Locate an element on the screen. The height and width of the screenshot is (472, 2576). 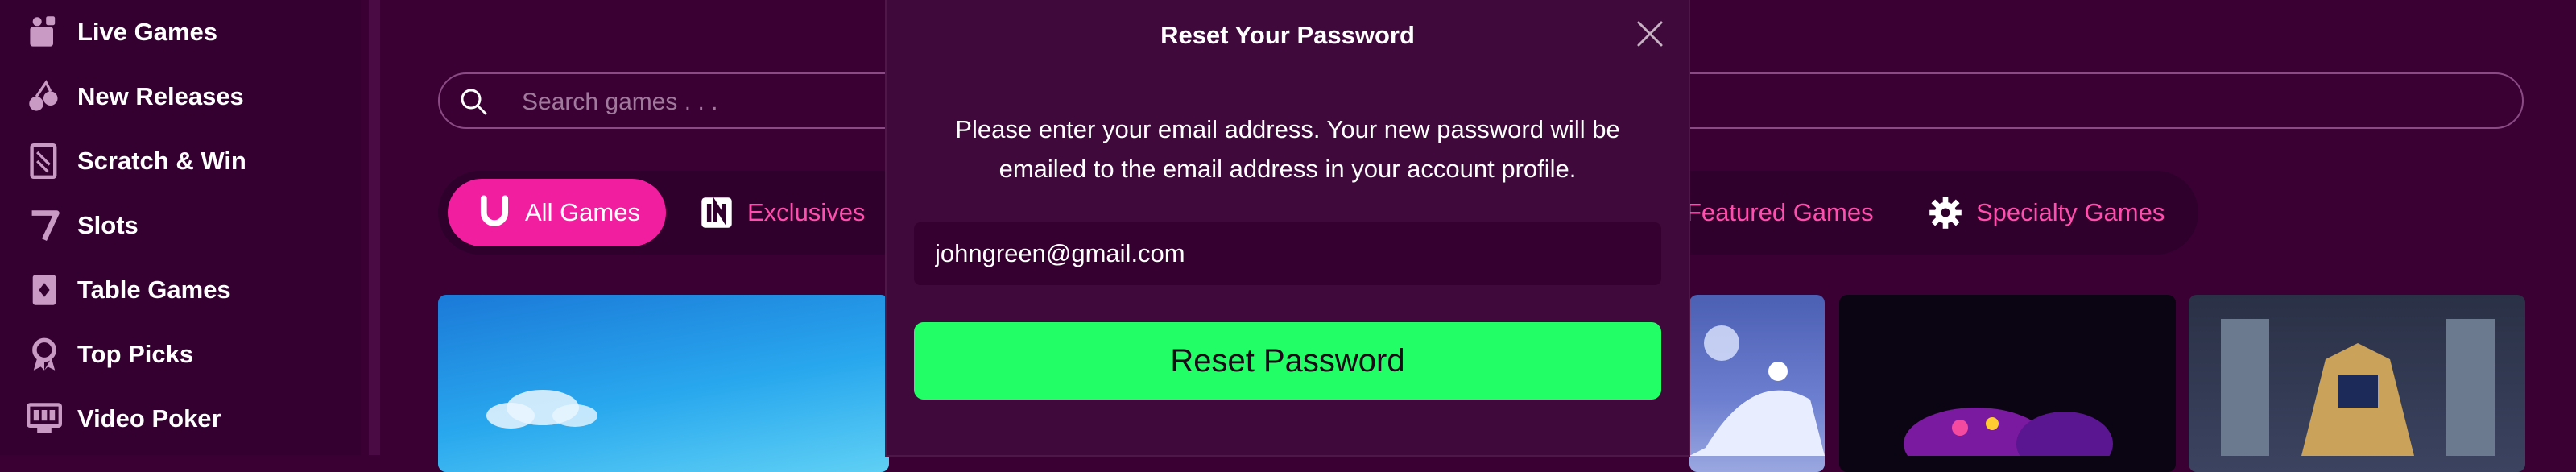
seven-icon is located at coordinates (44, 225).